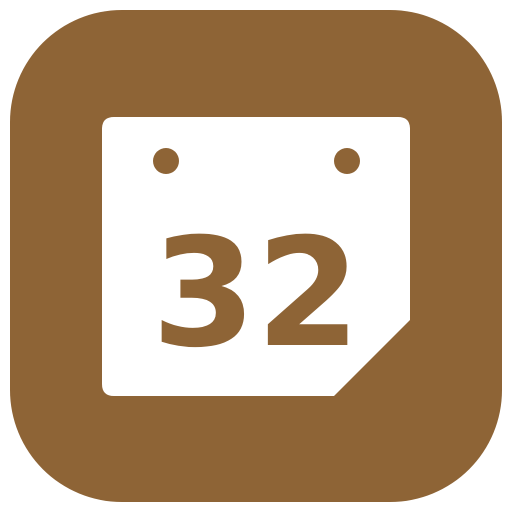 The width and height of the screenshot is (512, 512). What do you see at coordinates (166, 161) in the screenshot?
I see `binding-ring-left-icon` at bounding box center [166, 161].